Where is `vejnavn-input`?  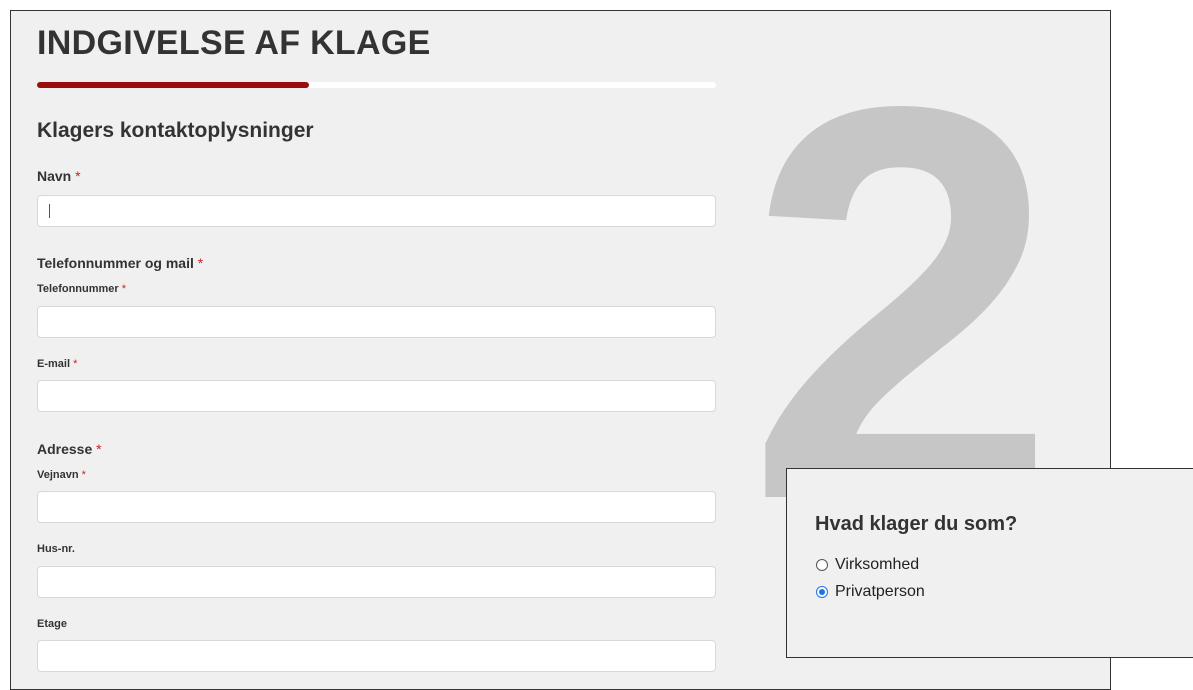
vejnavn-input is located at coordinates (376, 507).